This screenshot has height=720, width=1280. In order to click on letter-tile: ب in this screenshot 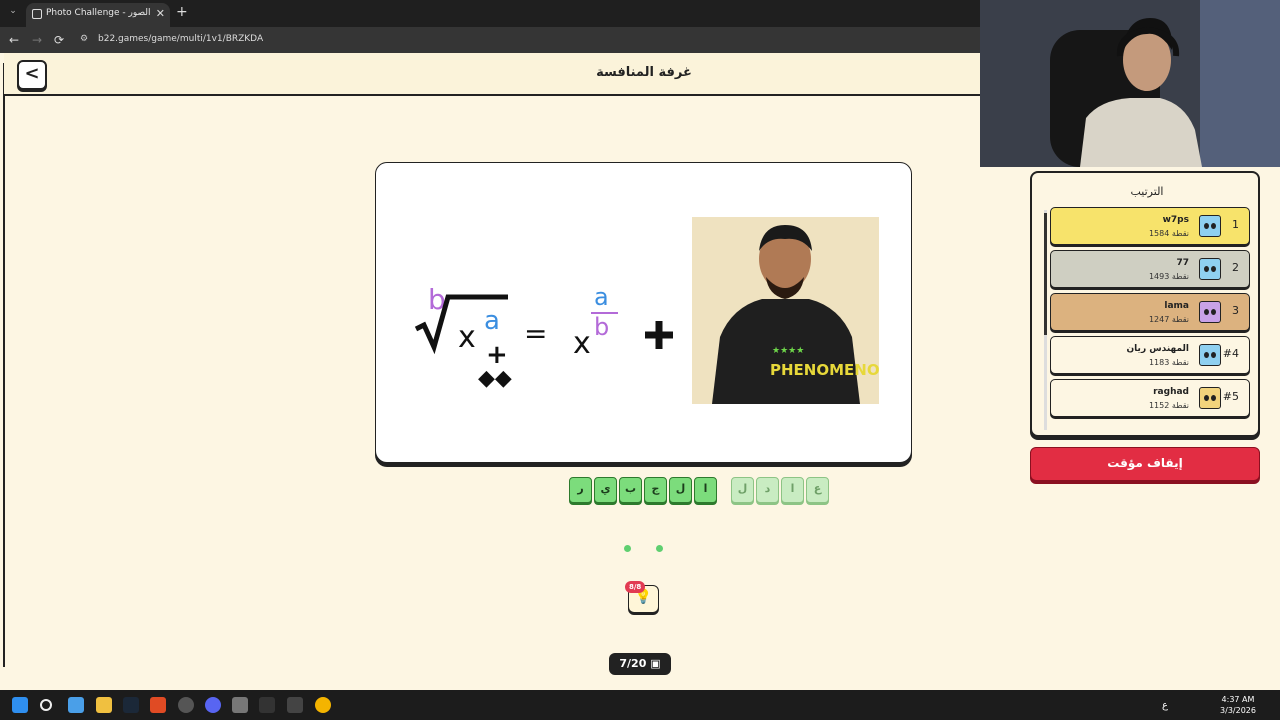, I will do `click(630, 490)`.